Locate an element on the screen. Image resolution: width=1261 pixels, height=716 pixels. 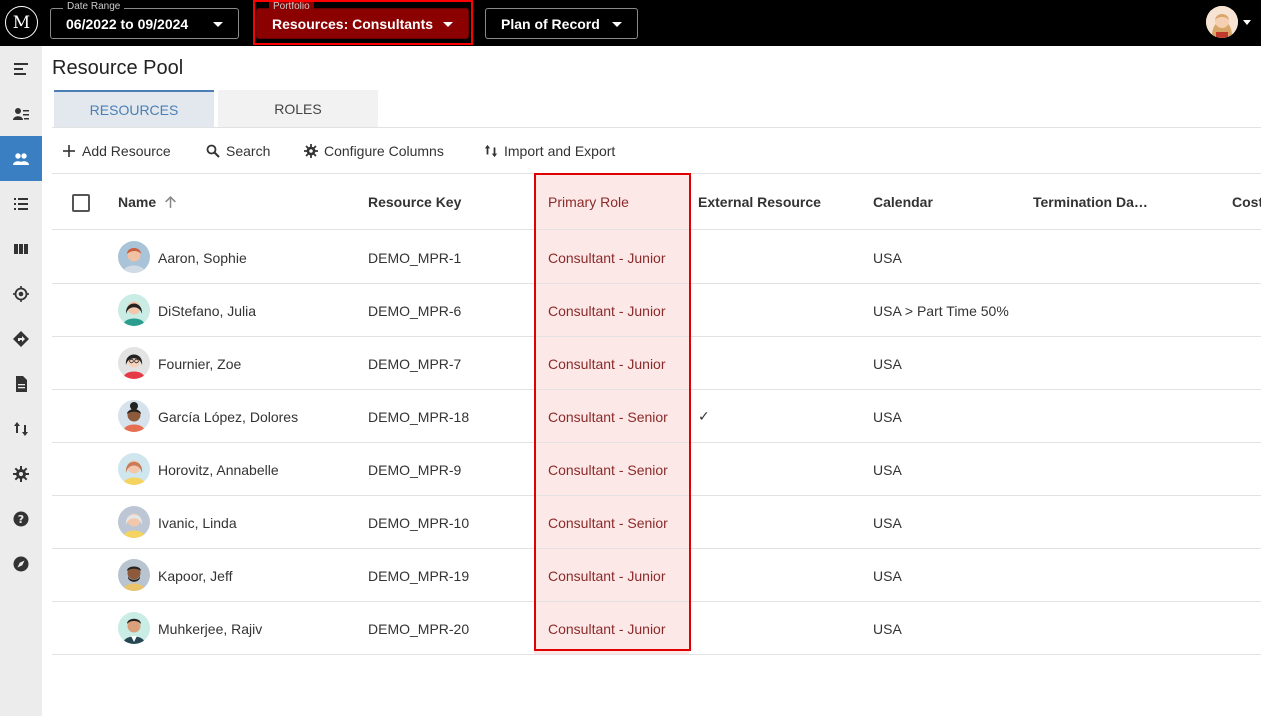
resource-key: DEMO_MPR-18 is located at coordinates (419, 416).